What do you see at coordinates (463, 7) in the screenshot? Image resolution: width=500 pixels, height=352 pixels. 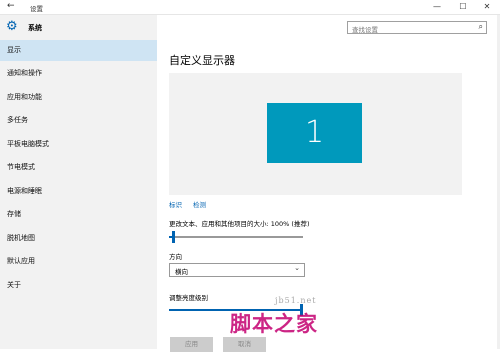 I see `maximize-button: ☐` at bounding box center [463, 7].